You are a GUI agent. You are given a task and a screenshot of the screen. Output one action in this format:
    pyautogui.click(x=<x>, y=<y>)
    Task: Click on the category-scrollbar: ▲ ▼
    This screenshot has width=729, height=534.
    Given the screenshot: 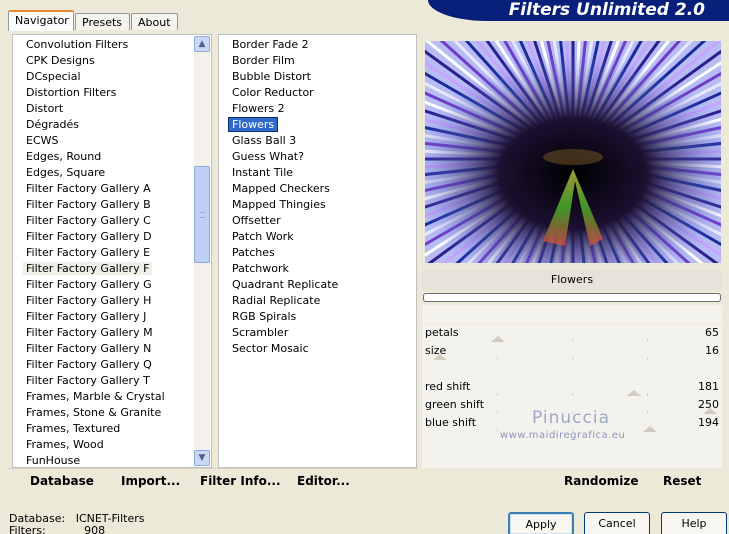 What is the action you would take?
    pyautogui.click(x=202, y=251)
    